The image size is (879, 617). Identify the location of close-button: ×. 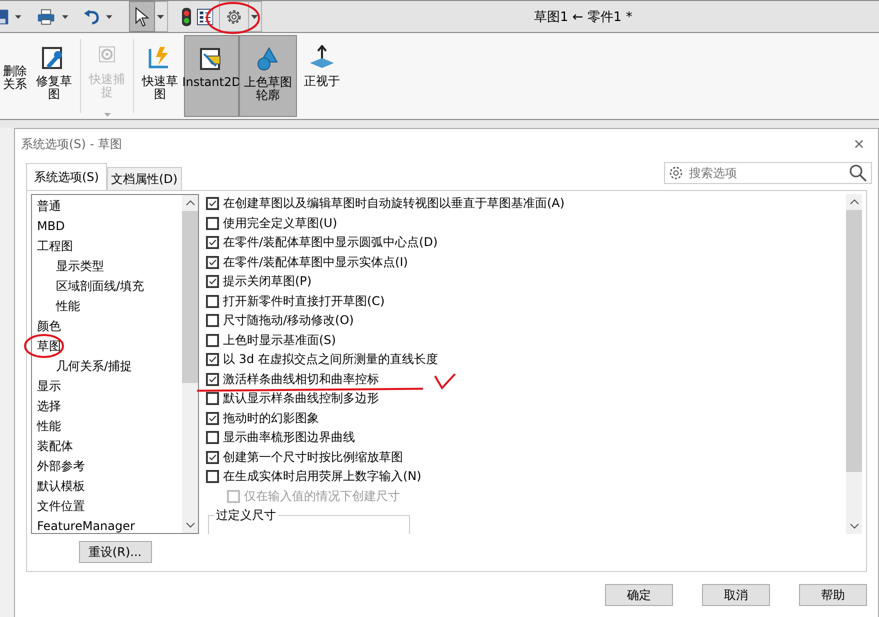
(859, 144).